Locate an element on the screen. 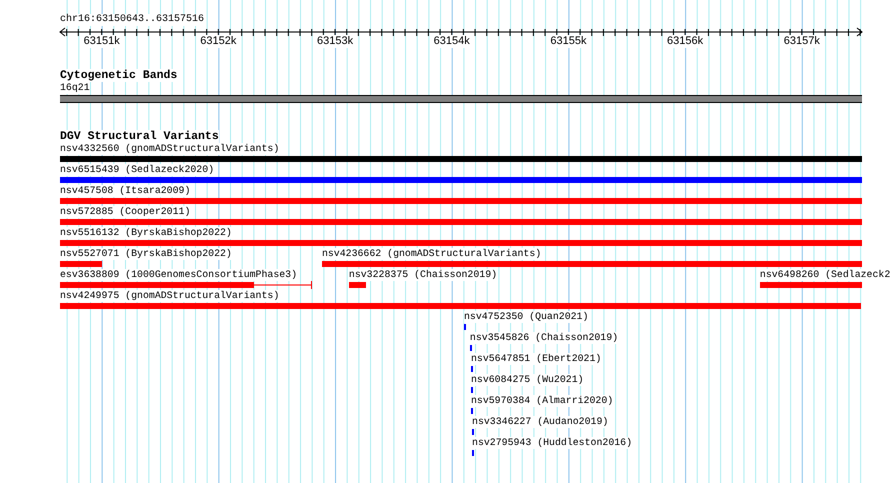 This screenshot has height=483, width=890. variant-label: nsv5527071 (ByrskaBishop2022) is located at coordinates (146, 254).